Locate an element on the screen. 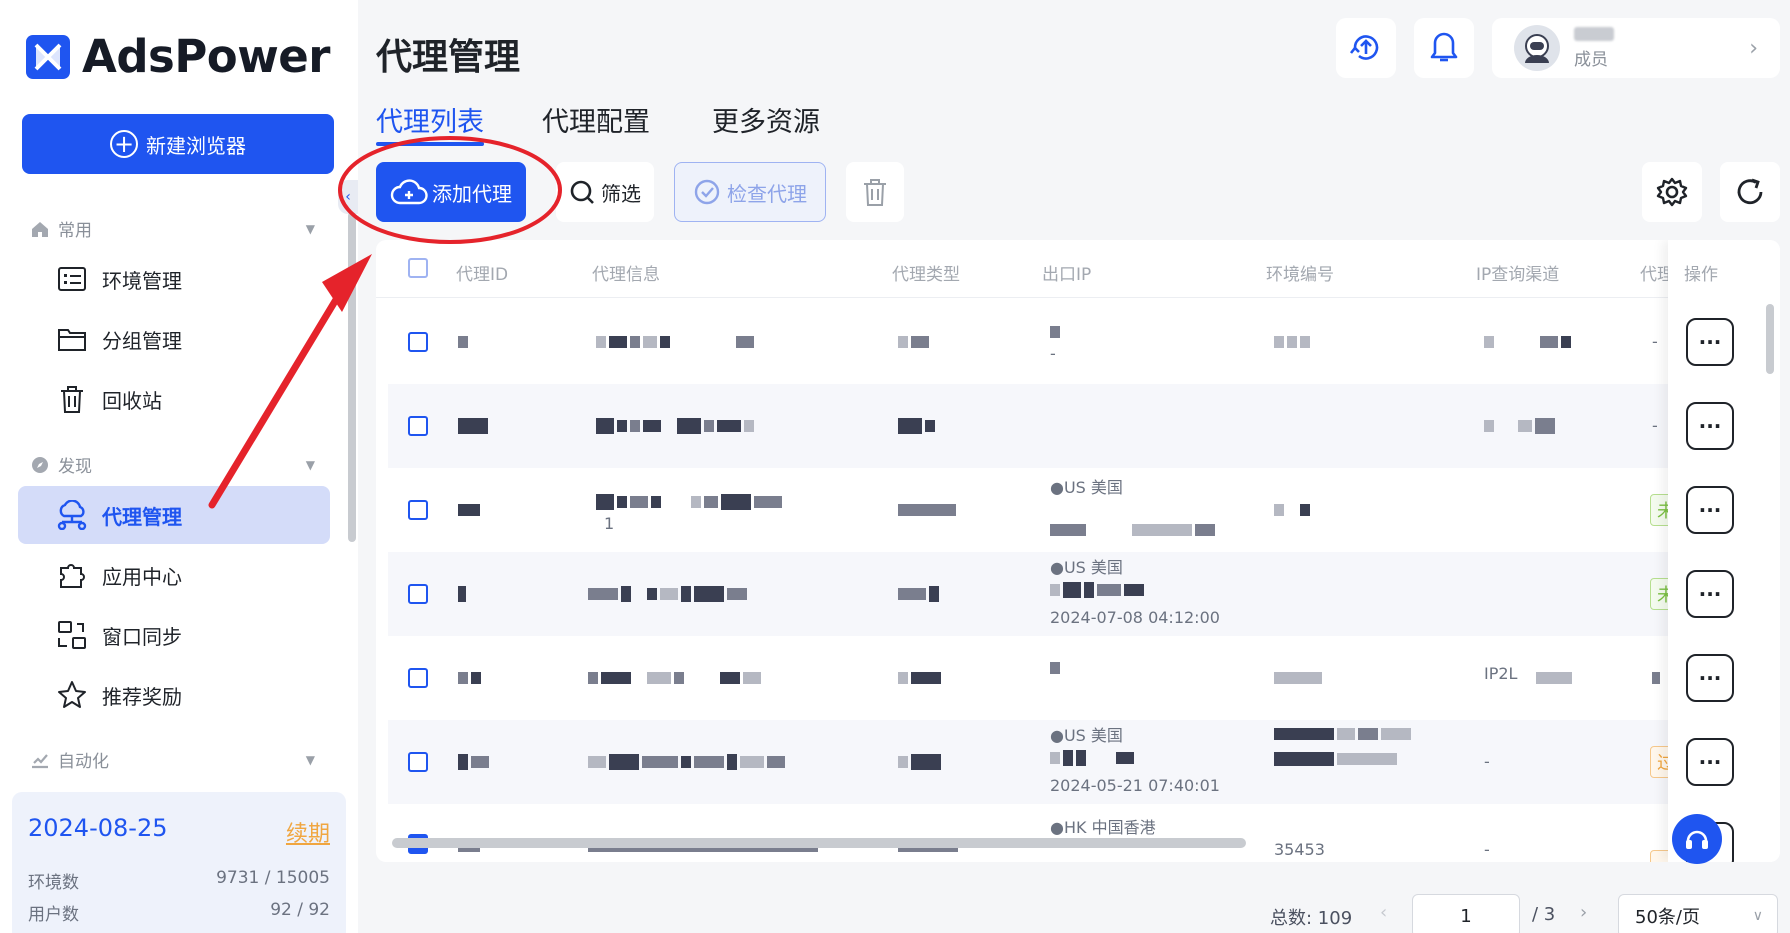  table-row: IP2L is located at coordinates (1084, 678).